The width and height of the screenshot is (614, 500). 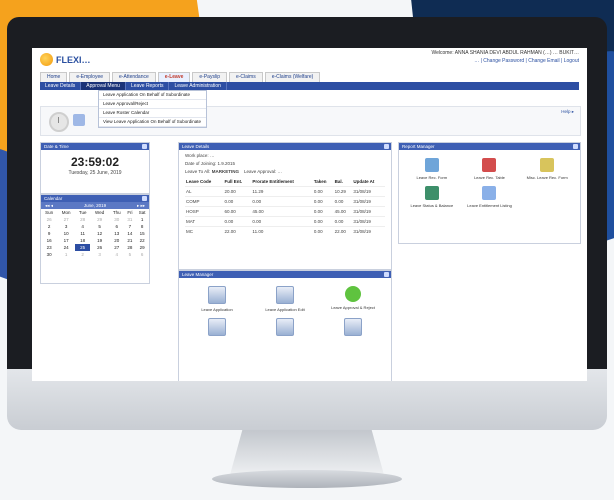 I want to click on submenu-leave-details: Leave Details, so click(x=61, y=86).